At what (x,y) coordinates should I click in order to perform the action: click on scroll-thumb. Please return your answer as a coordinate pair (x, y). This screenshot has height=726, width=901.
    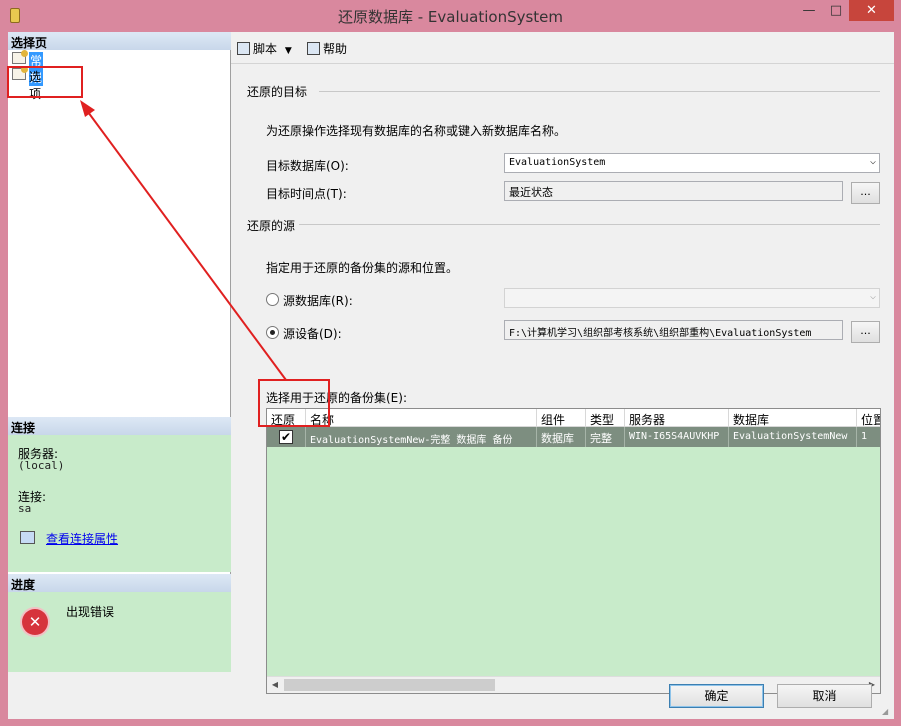
    Looking at the image, I should click on (389, 685).